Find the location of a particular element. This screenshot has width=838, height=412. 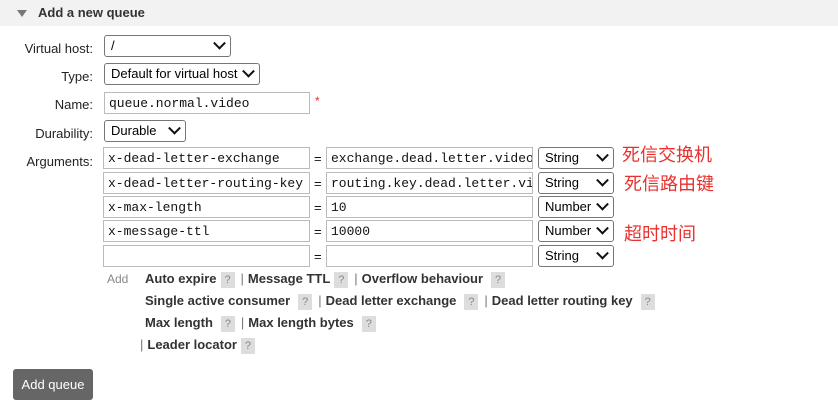

shortcut-row-3: Max length? | Max length bytes? is located at coordinates (260, 323).